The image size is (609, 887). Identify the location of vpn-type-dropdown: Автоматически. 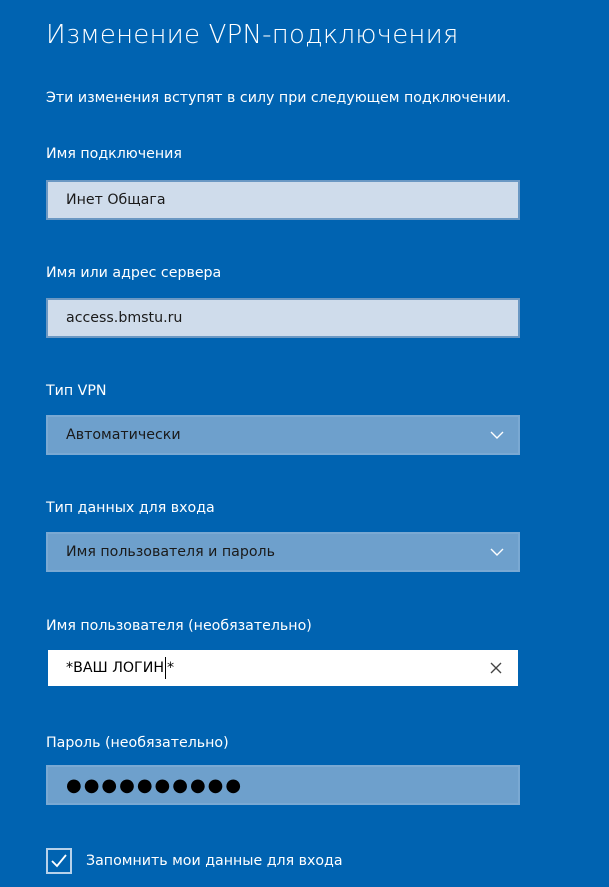
(283, 435).